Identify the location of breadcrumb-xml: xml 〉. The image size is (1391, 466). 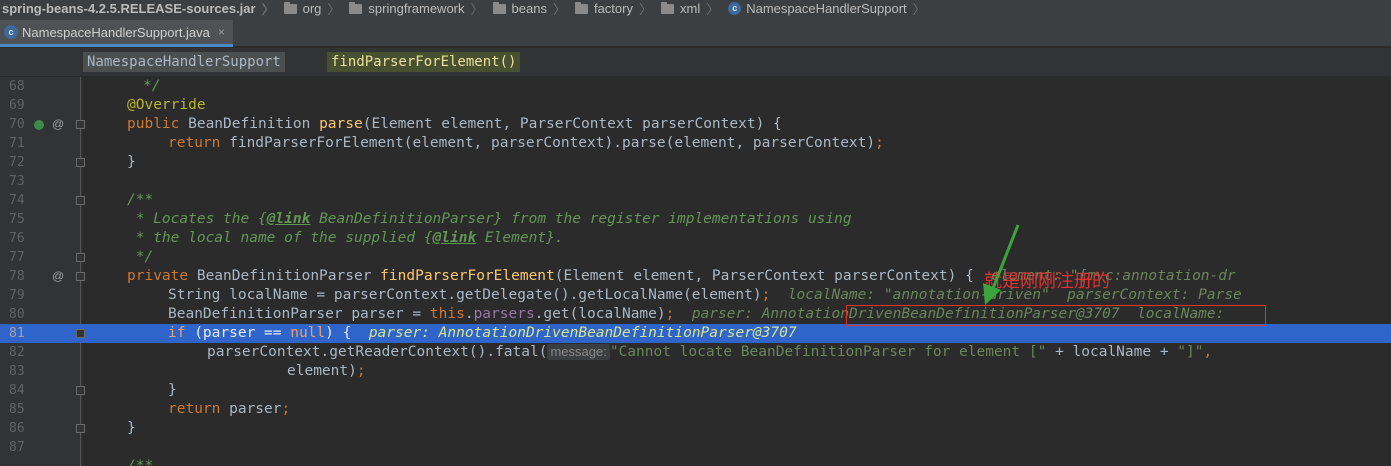
(690, 8).